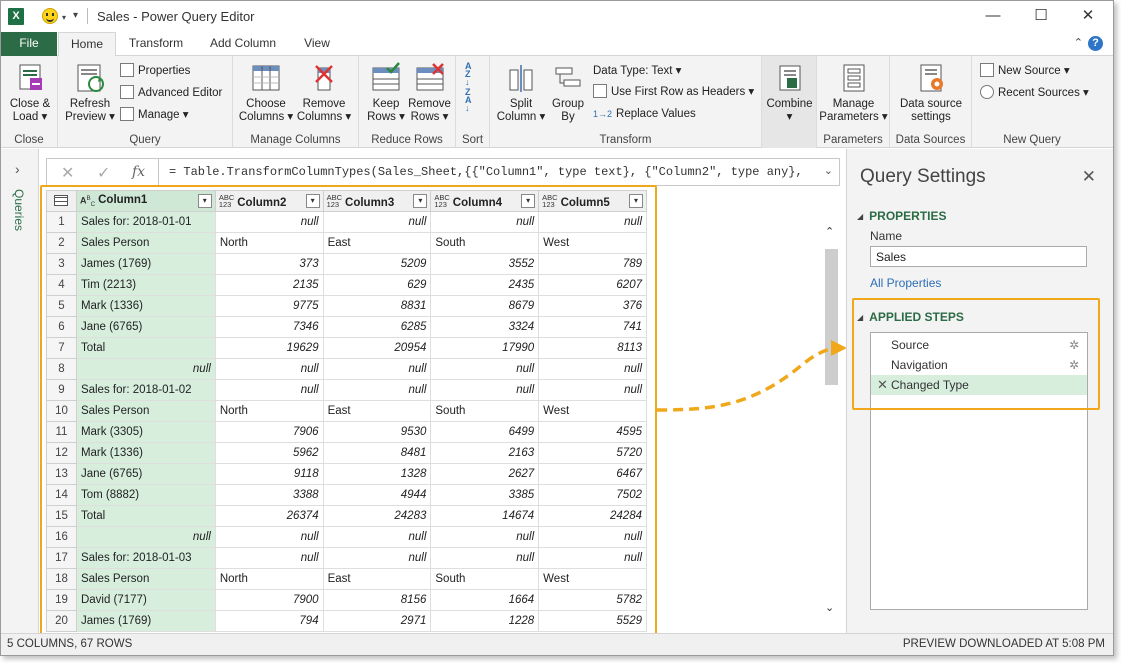  I want to click on table-cell: 19629, so click(269, 348).